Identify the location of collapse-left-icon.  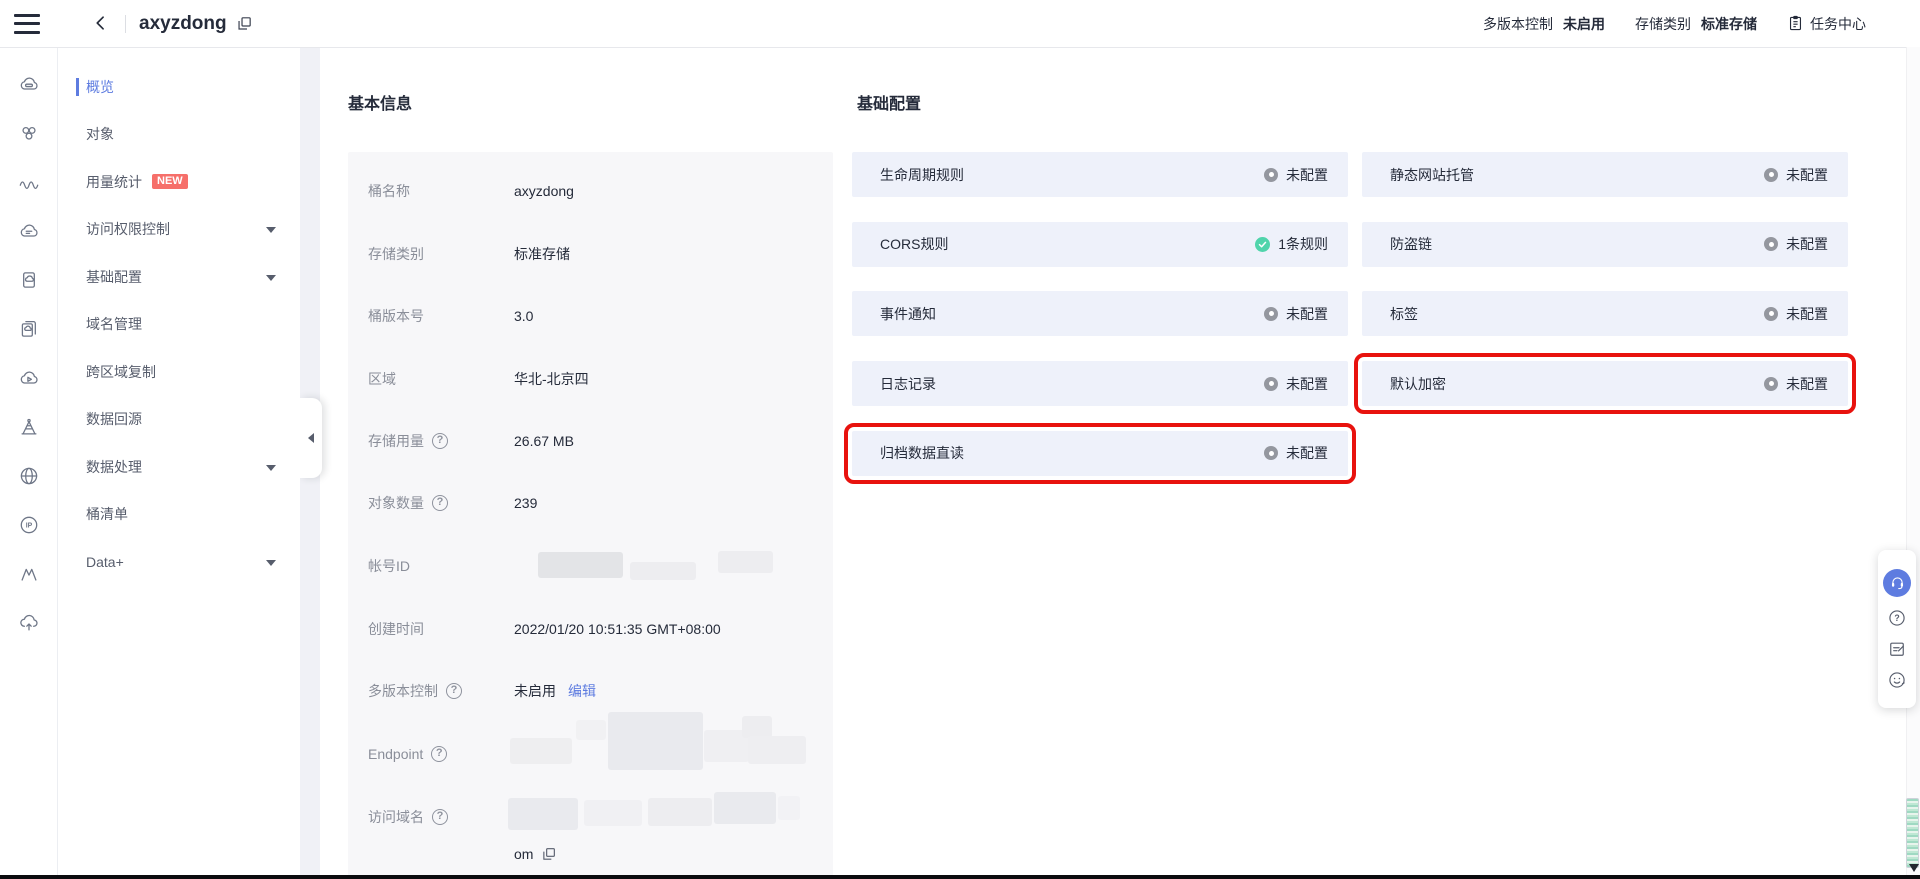
(308, 438).